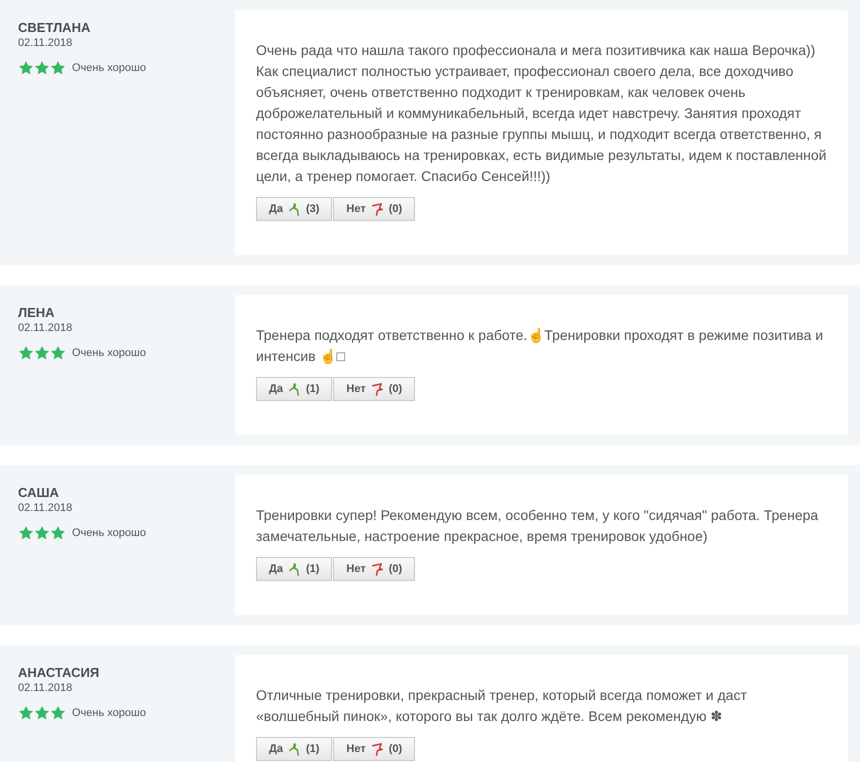 The width and height of the screenshot is (860, 762). What do you see at coordinates (37, 313) in the screenshot?
I see `reviewer-name: ЛЕНА` at bounding box center [37, 313].